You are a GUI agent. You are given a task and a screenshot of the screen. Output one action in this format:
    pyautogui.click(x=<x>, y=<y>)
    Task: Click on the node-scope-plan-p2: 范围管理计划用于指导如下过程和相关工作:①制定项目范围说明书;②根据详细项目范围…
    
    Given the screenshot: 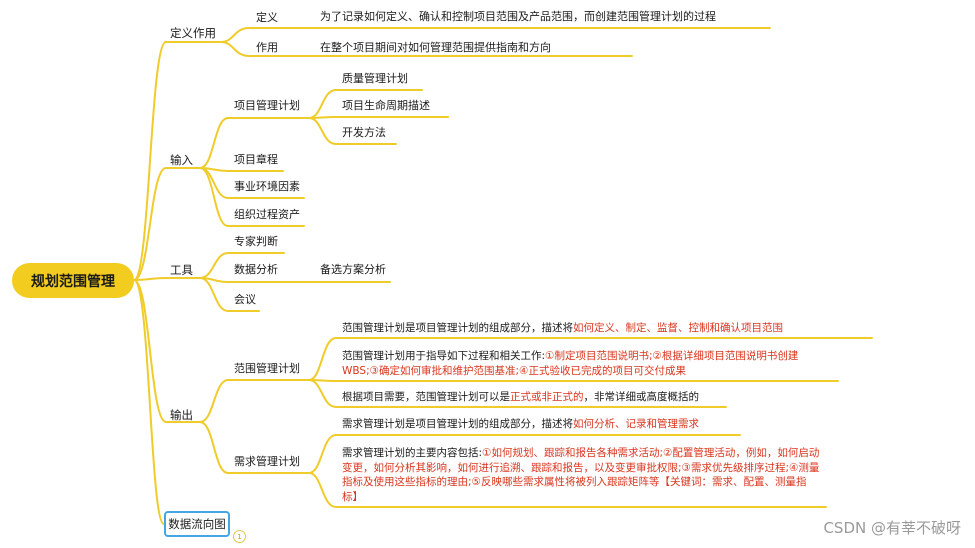 What is the action you would take?
    pyautogui.click(x=584, y=363)
    